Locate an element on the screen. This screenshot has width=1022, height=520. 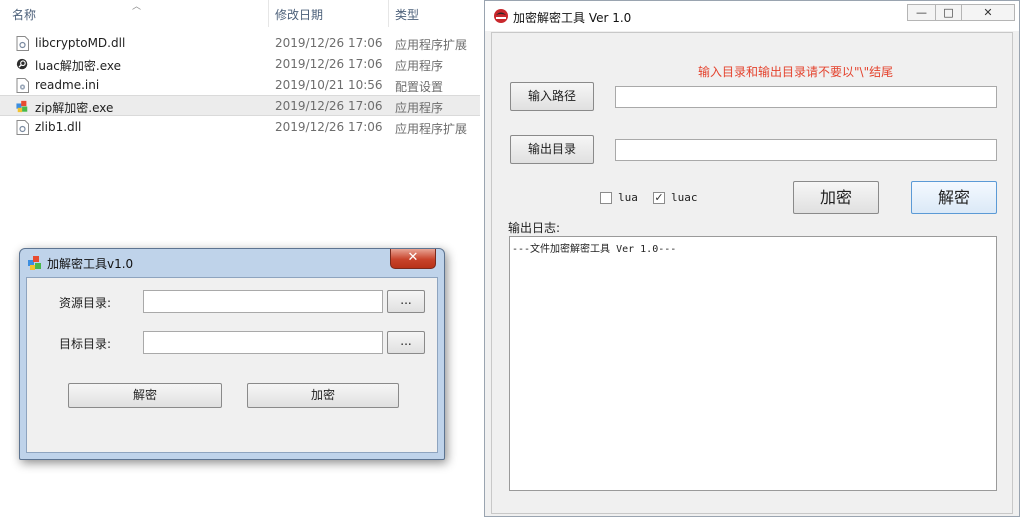
luac-checkbox: ✓ is located at coordinates (659, 198).